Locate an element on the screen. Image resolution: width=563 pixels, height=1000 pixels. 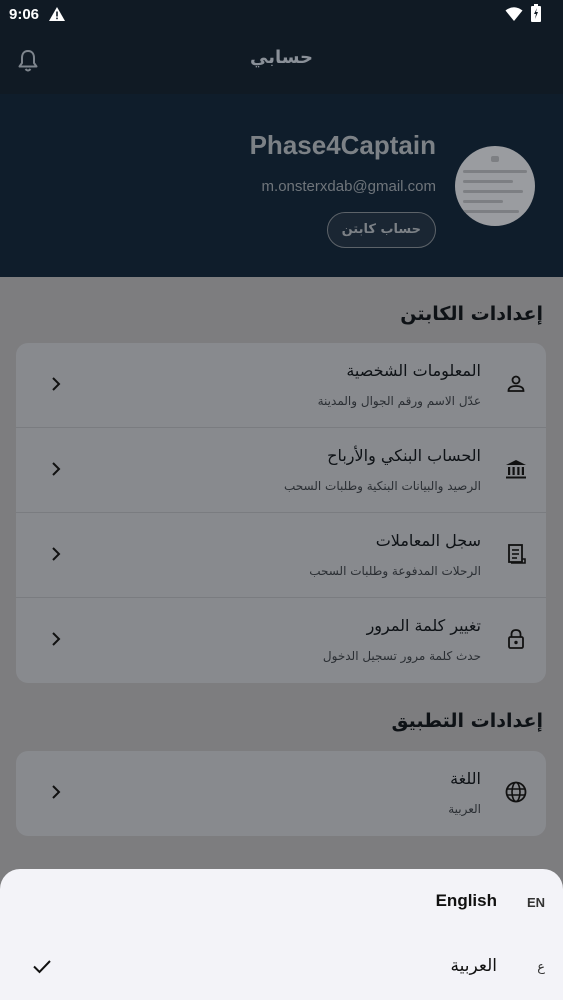
language-name: English is located at coordinates (466, 900).